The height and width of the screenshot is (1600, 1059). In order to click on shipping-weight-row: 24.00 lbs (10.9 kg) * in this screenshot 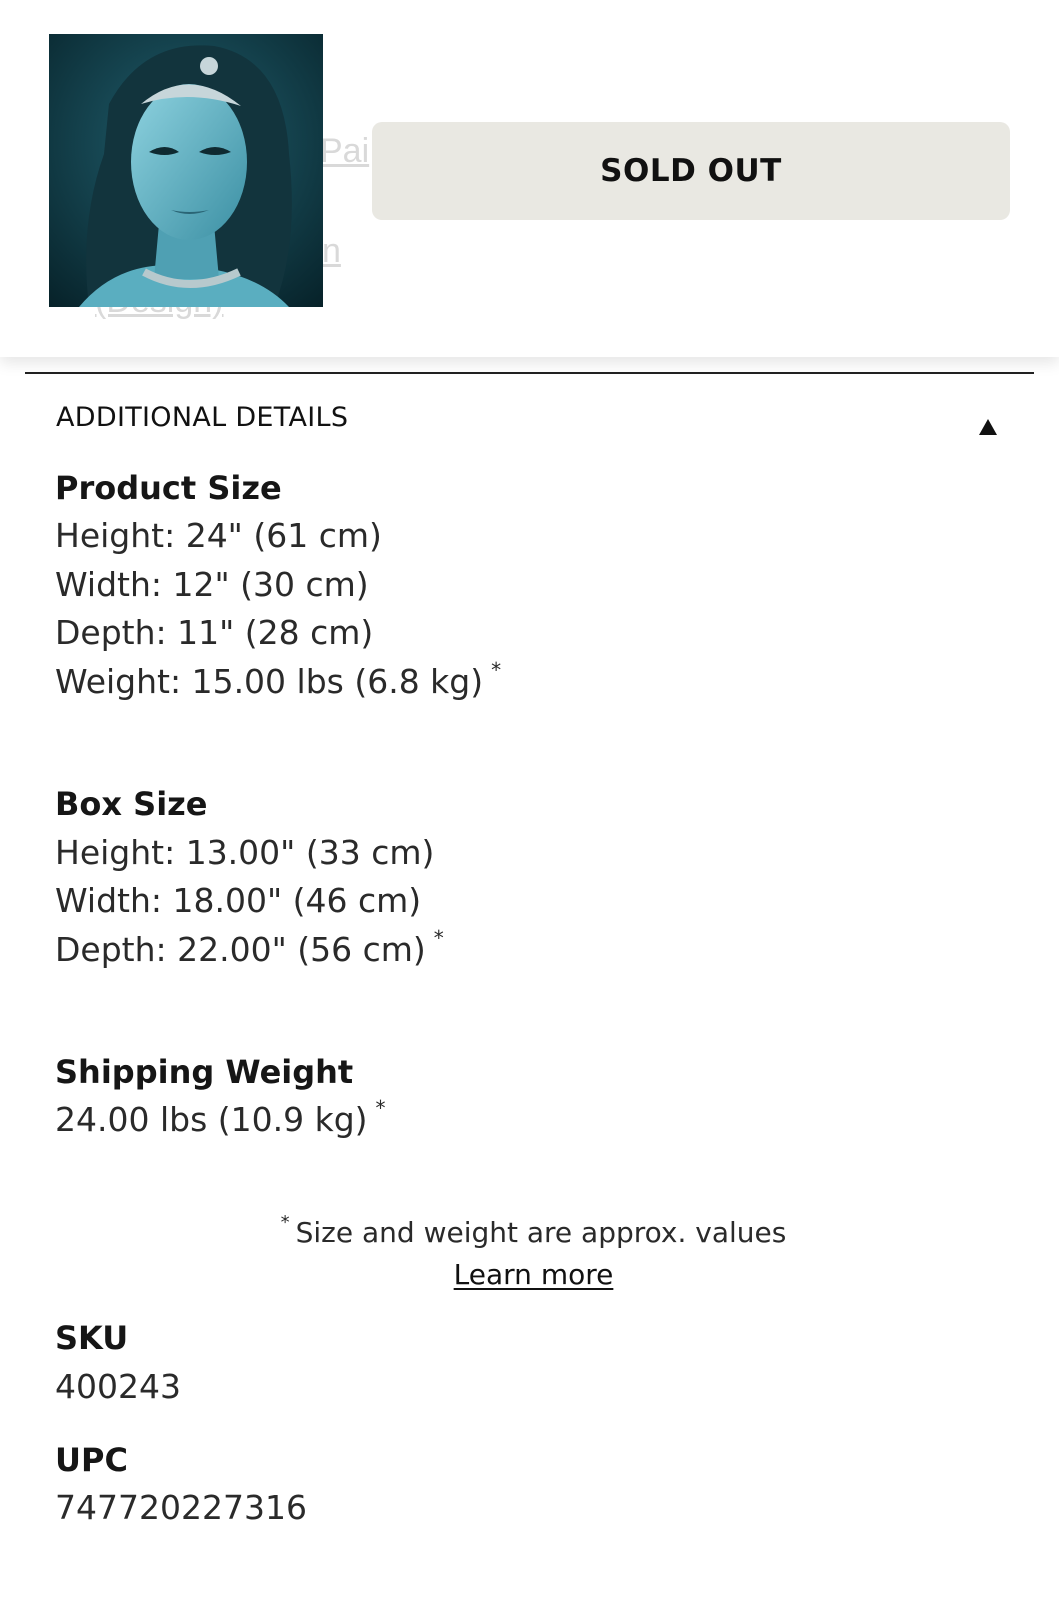, I will do `click(220, 1117)`.